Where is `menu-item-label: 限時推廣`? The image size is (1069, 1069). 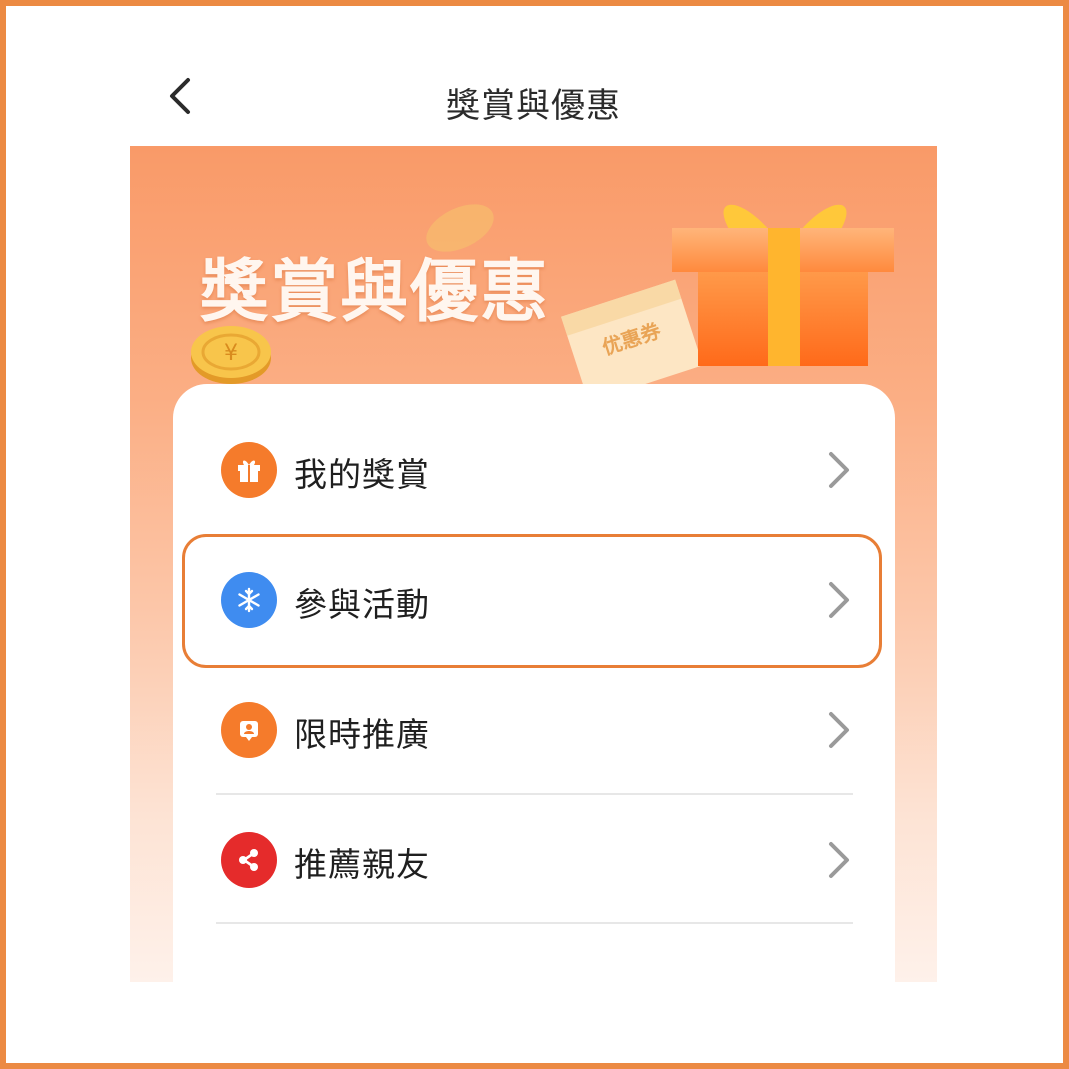
menu-item-label: 限時推廣 is located at coordinates (362, 734).